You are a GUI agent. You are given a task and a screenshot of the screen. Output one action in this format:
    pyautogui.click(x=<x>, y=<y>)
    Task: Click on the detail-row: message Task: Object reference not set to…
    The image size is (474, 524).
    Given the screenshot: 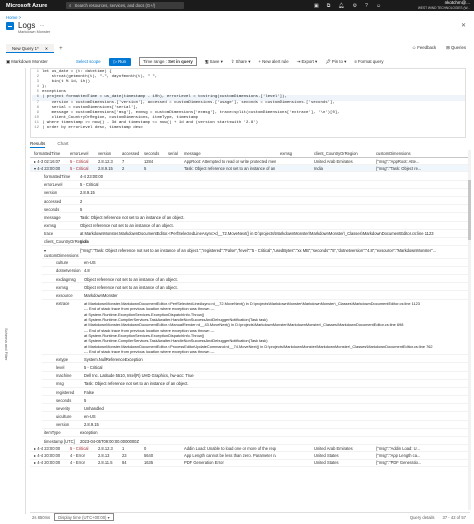 What is the action you would take?
    pyautogui.click(x=256, y=217)
    